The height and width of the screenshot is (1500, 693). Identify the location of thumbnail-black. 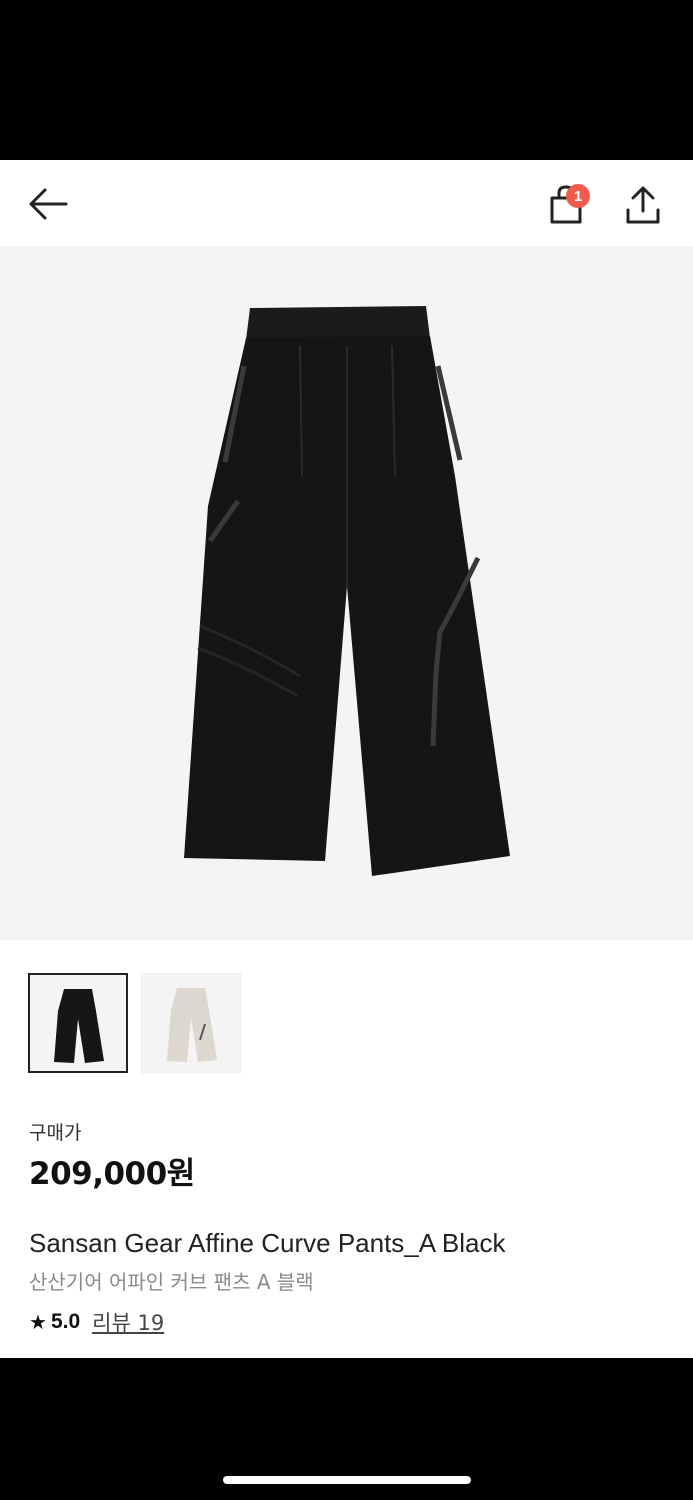
(78, 1023).